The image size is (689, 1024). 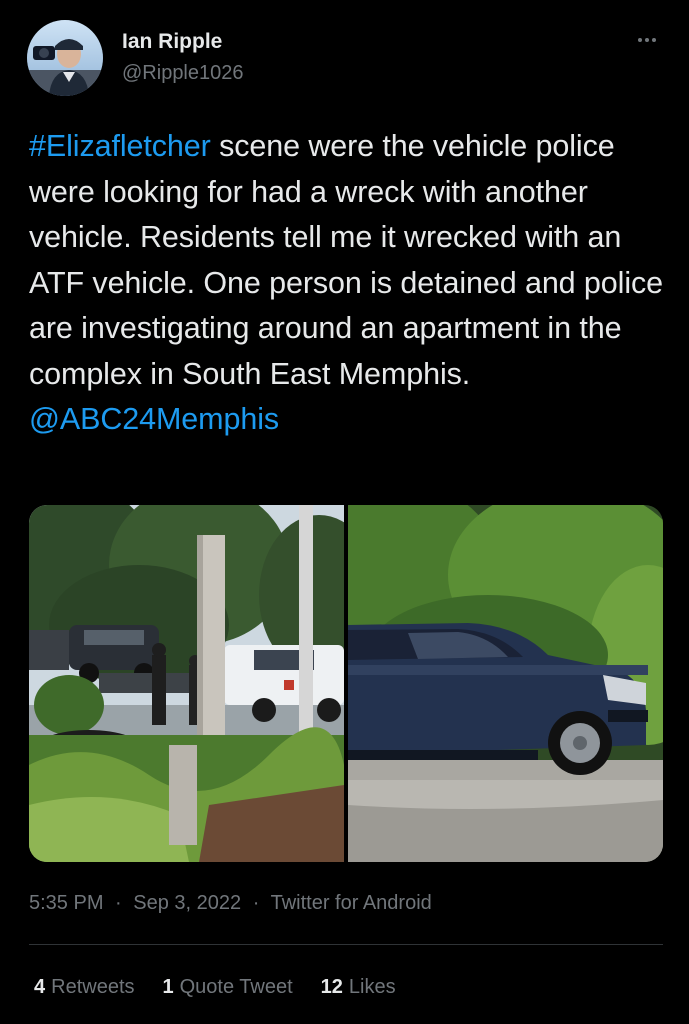 I want to click on likes-count: 12, so click(x=331, y=987).